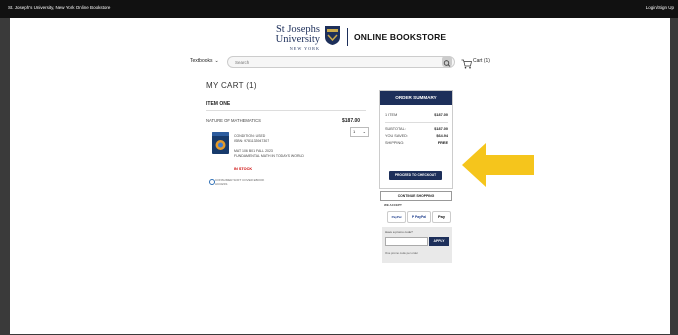 The image size is (678, 335). Describe the element at coordinates (297, 39) in the screenshot. I see `university-line-2: University` at that location.